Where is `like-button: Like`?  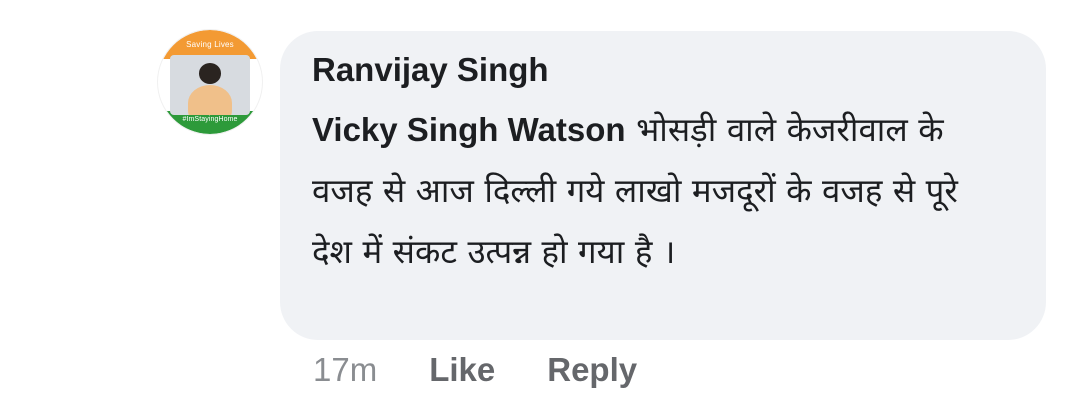 like-button: Like is located at coordinates (462, 370).